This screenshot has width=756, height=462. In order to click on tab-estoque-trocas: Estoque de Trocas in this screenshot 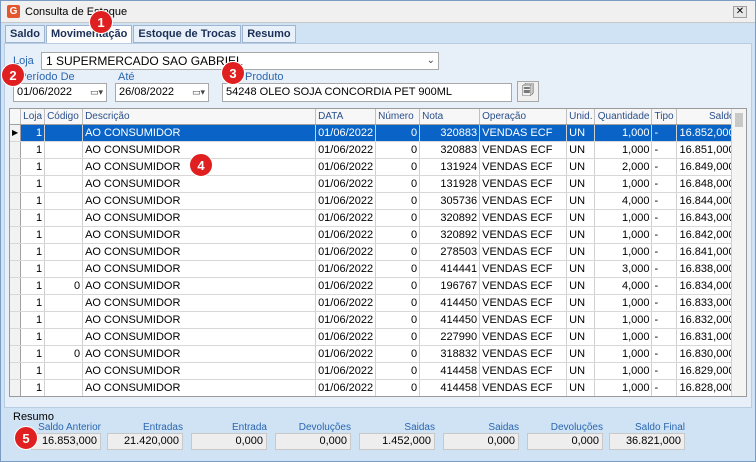, I will do `click(187, 34)`.